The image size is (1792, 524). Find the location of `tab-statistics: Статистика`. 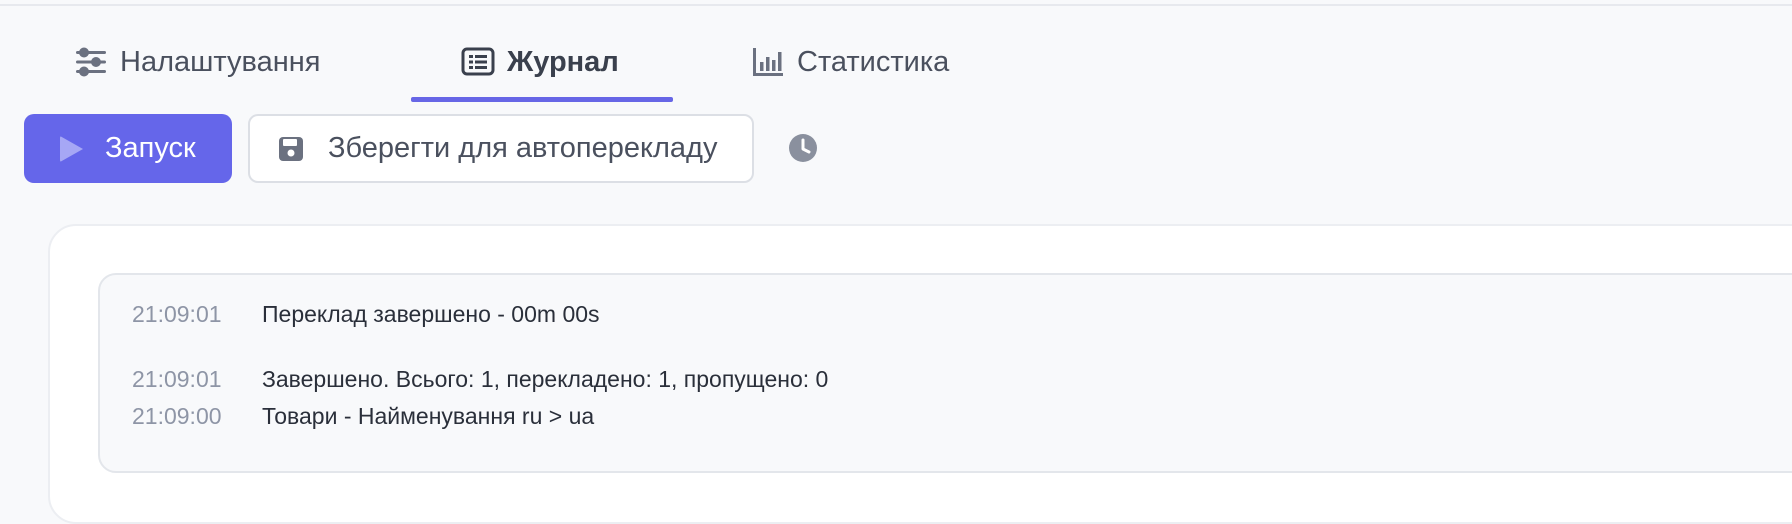

tab-statistics: Статистика is located at coordinates (850, 62).